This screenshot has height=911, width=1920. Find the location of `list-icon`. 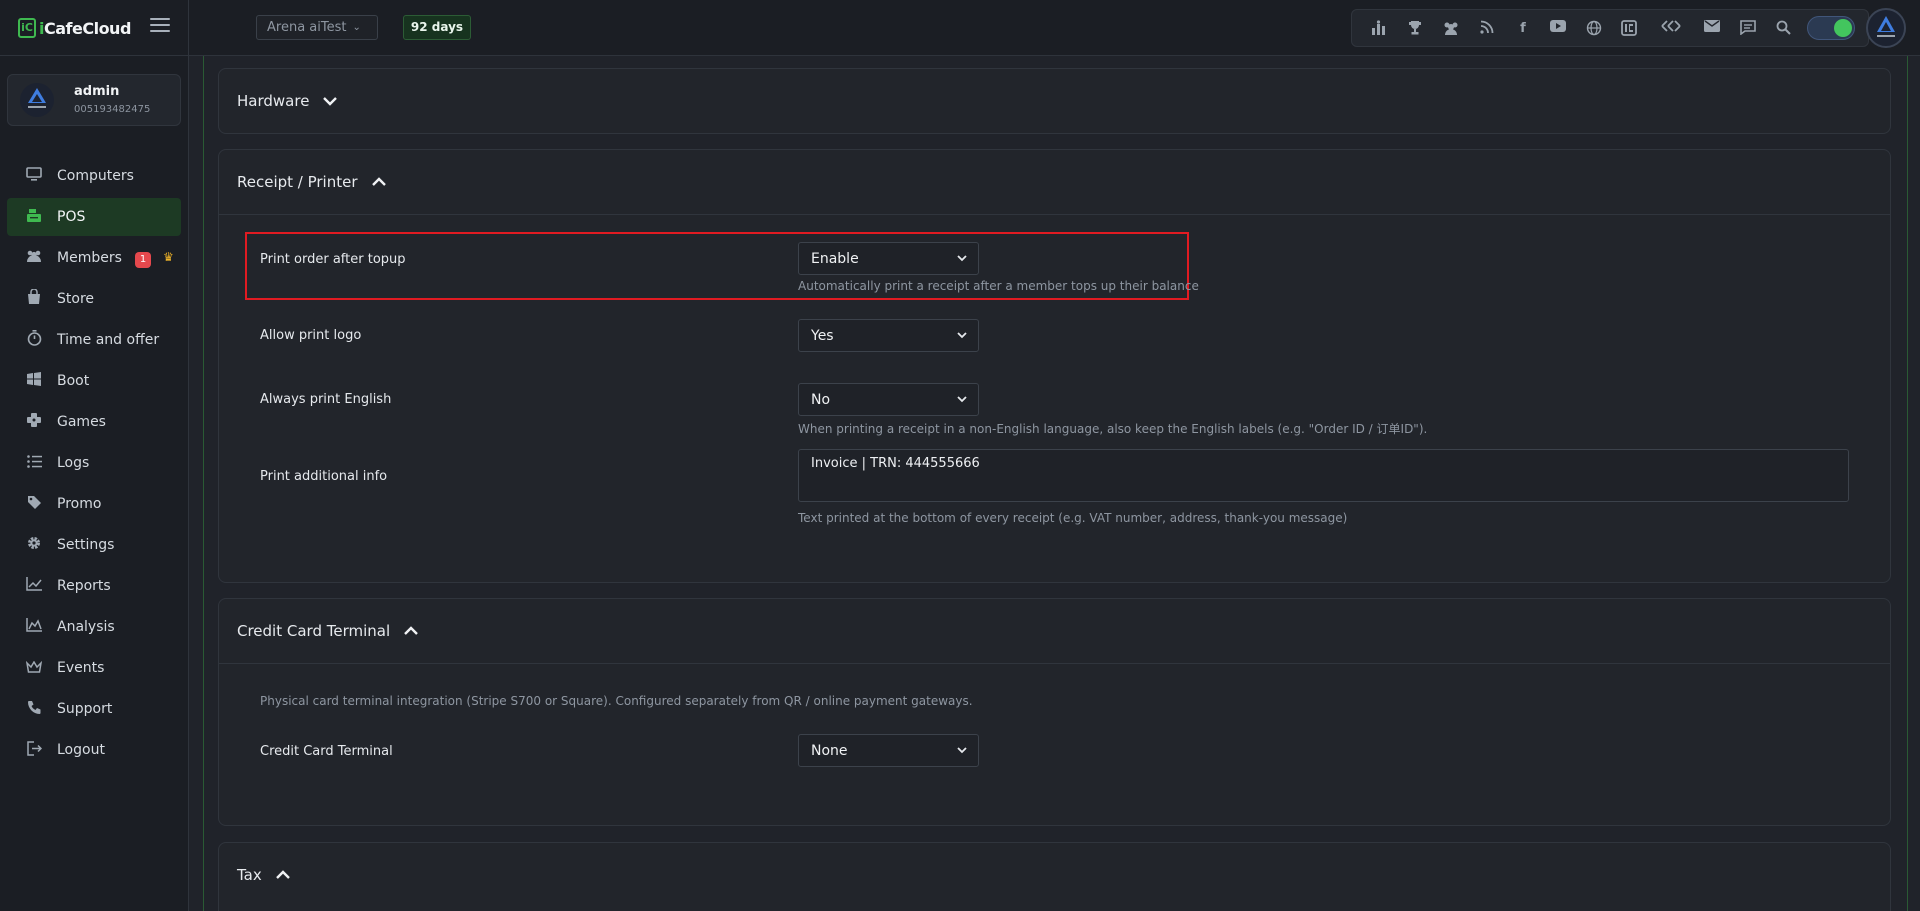

list-icon is located at coordinates (34, 463).